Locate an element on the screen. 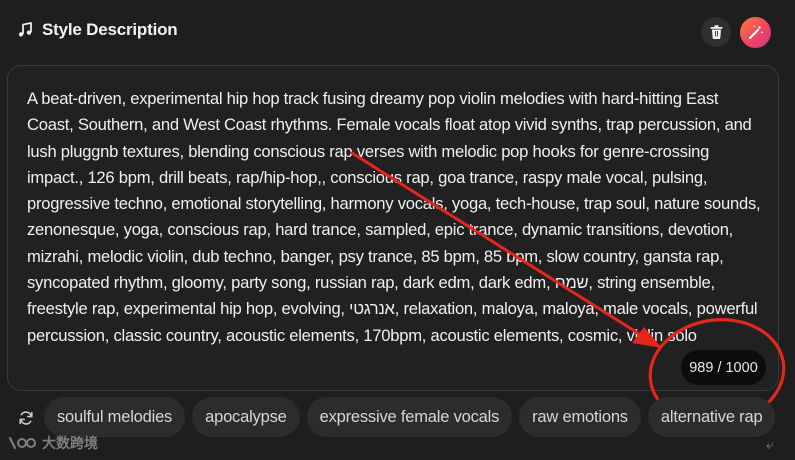 The width and height of the screenshot is (795, 460). refresh-icon is located at coordinates (26, 418).